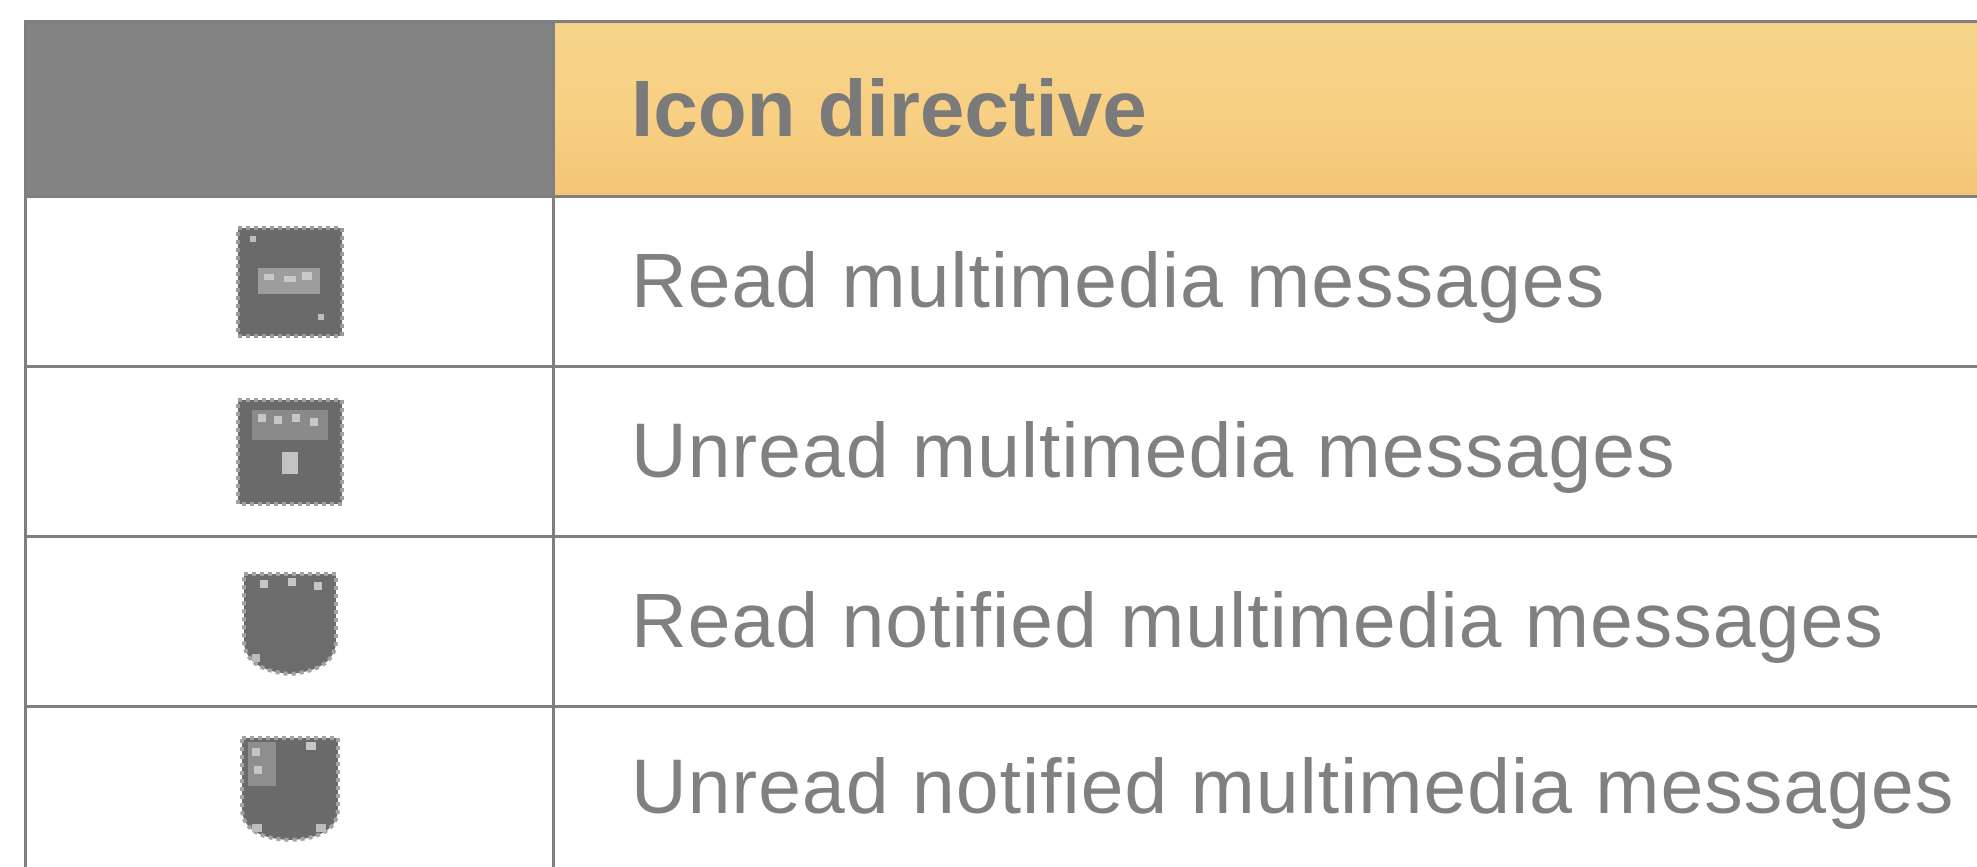  I want to click on icon-description: Read multimedia messages, so click(1264, 281).